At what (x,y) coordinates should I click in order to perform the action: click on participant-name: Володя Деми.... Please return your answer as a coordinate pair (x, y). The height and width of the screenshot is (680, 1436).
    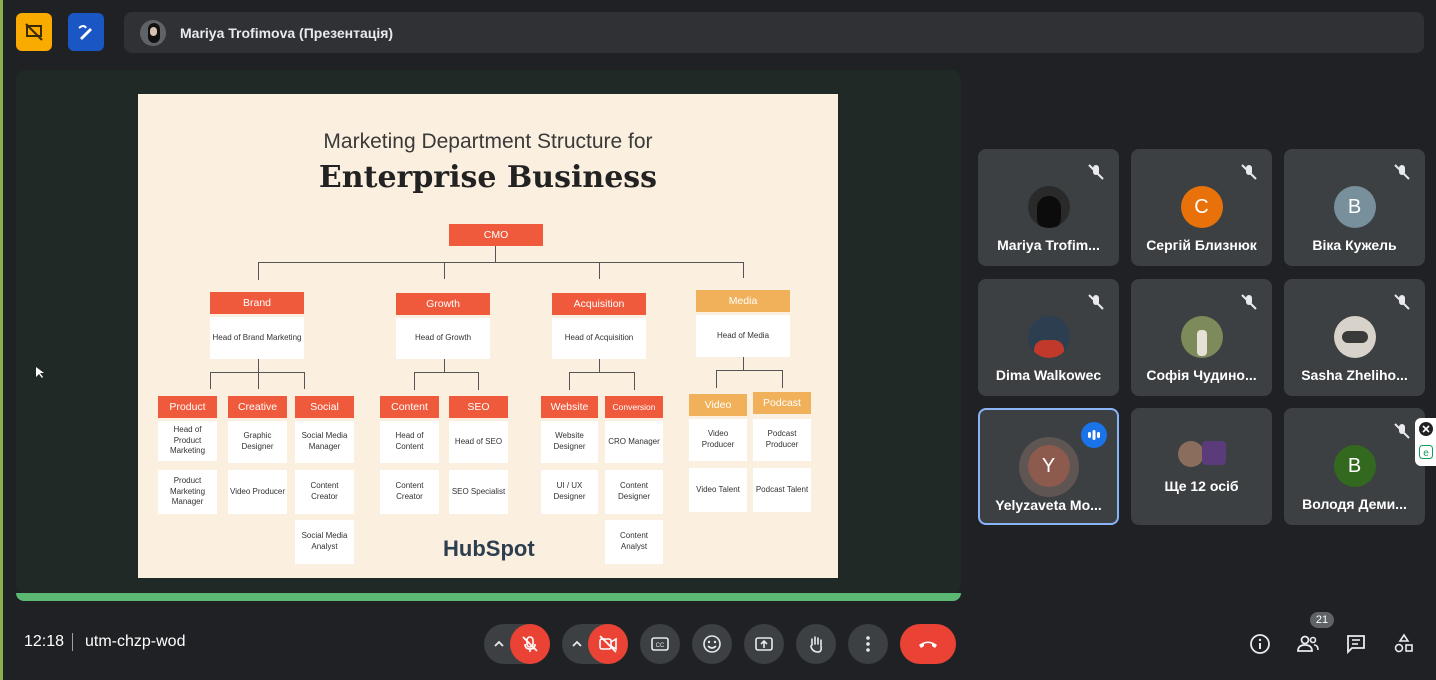
    Looking at the image, I should click on (1354, 504).